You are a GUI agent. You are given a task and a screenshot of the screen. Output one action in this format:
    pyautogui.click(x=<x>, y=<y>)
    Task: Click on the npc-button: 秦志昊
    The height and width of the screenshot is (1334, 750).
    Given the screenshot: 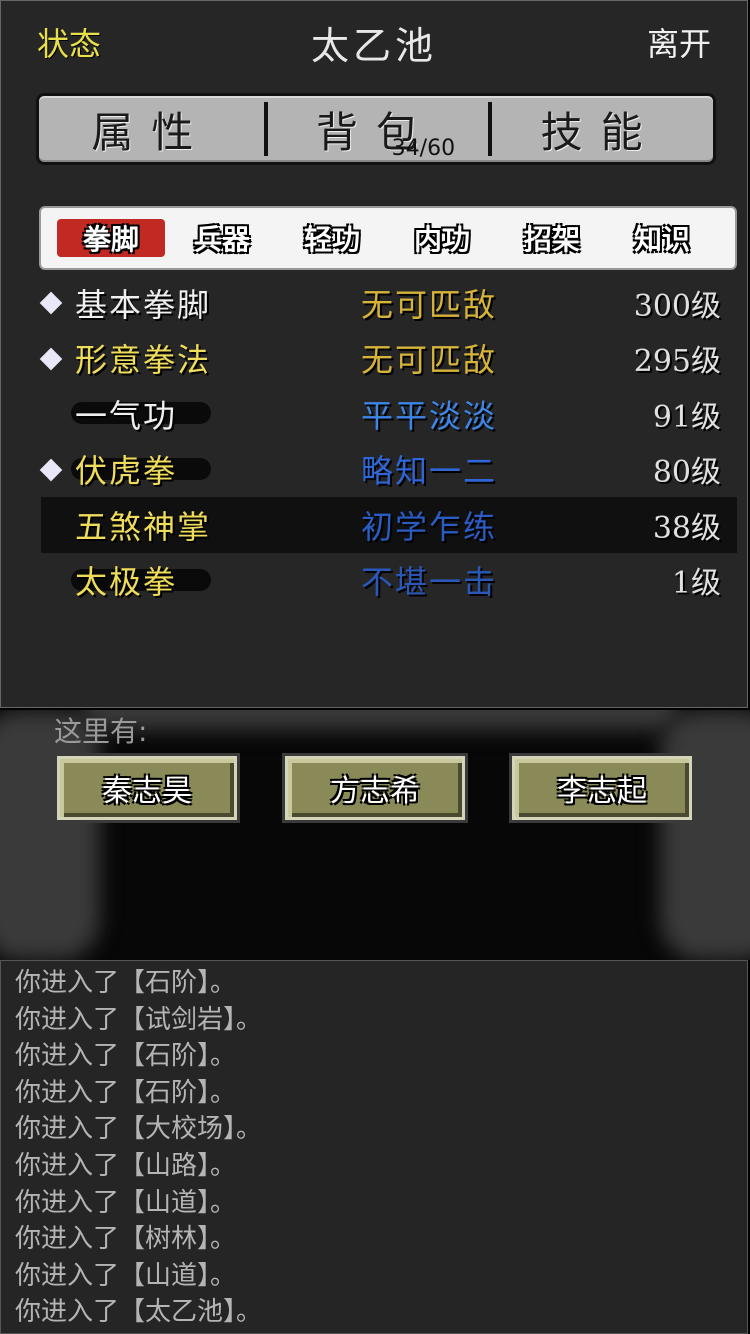 What is the action you would take?
    pyautogui.click(x=147, y=788)
    